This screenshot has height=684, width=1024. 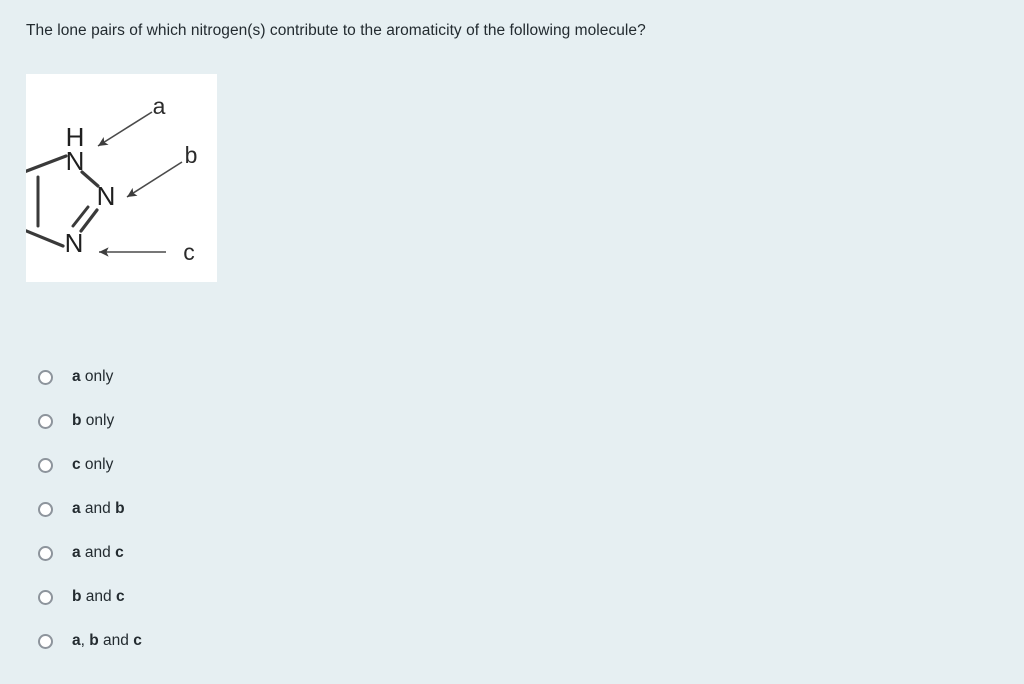 What do you see at coordinates (45, 509) in the screenshot?
I see `radio-a-and-b` at bounding box center [45, 509].